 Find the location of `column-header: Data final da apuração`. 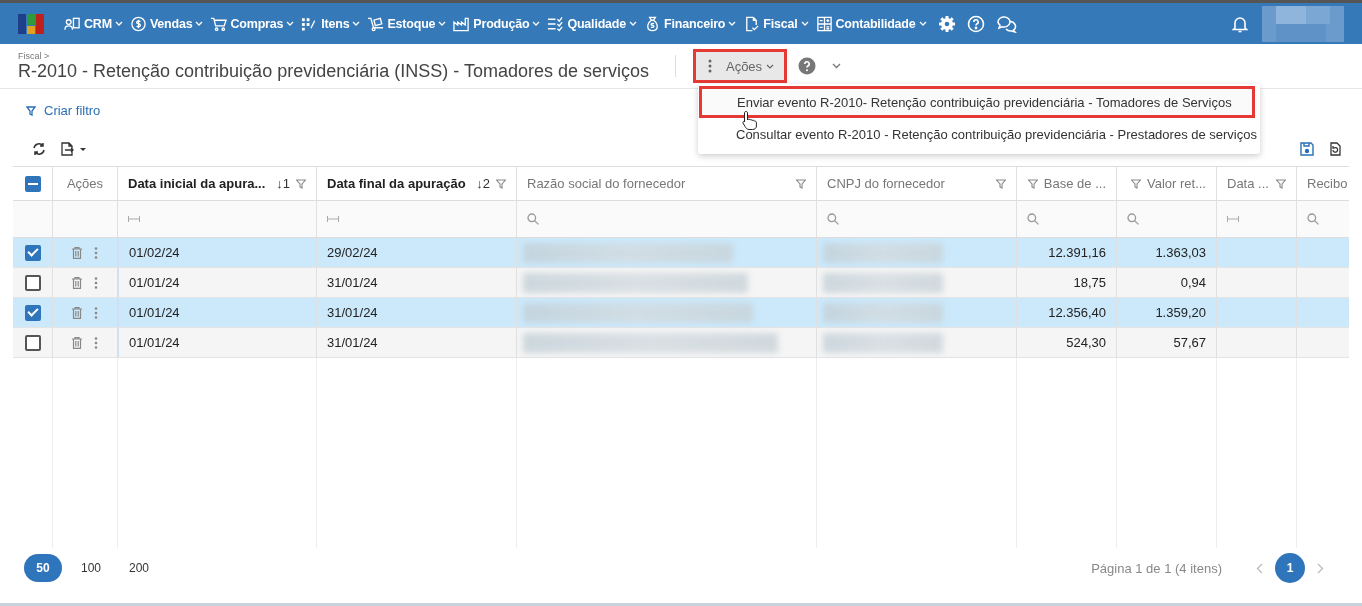

column-header: Data final da apuração is located at coordinates (396, 183).